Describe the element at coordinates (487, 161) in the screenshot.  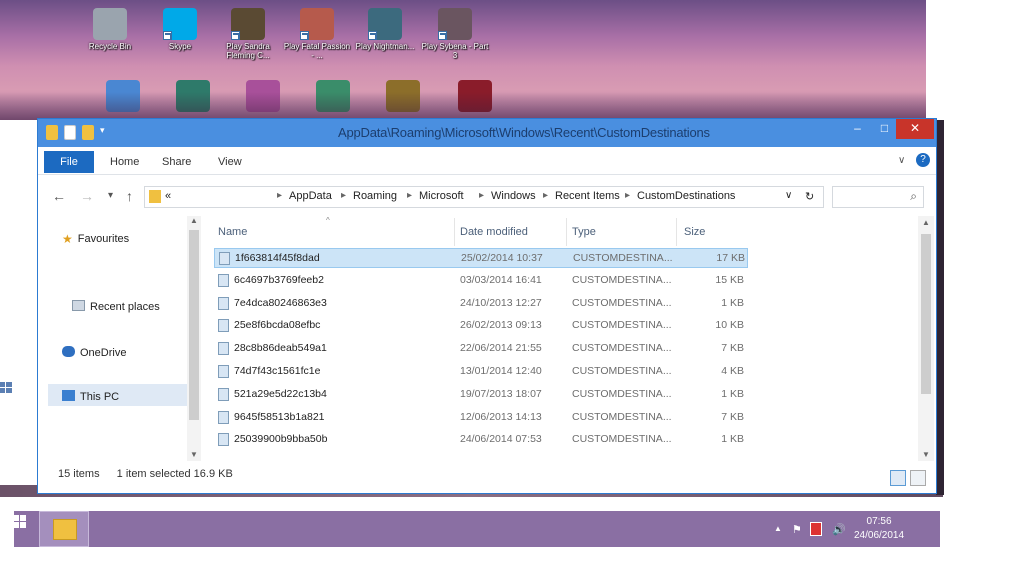
I see `ribbon-tabs: File Home Share View ∨ ?` at that location.